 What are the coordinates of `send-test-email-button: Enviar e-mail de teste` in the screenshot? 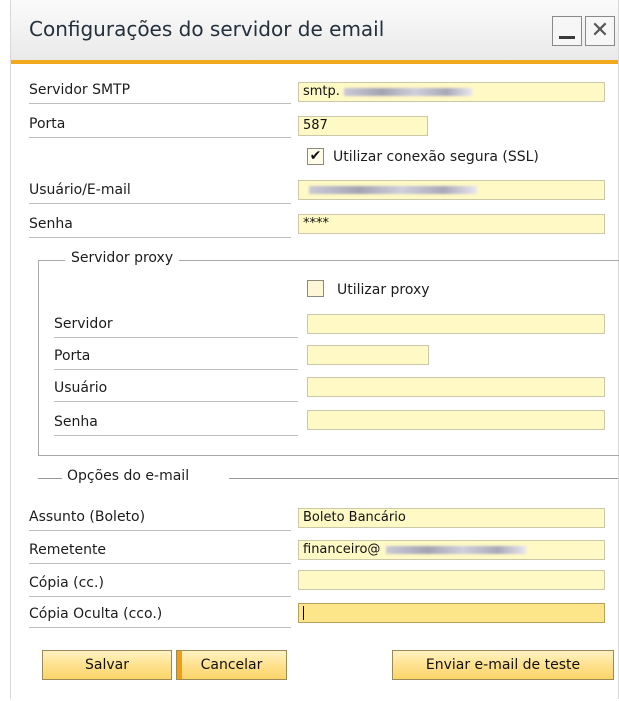 It's located at (503, 665).